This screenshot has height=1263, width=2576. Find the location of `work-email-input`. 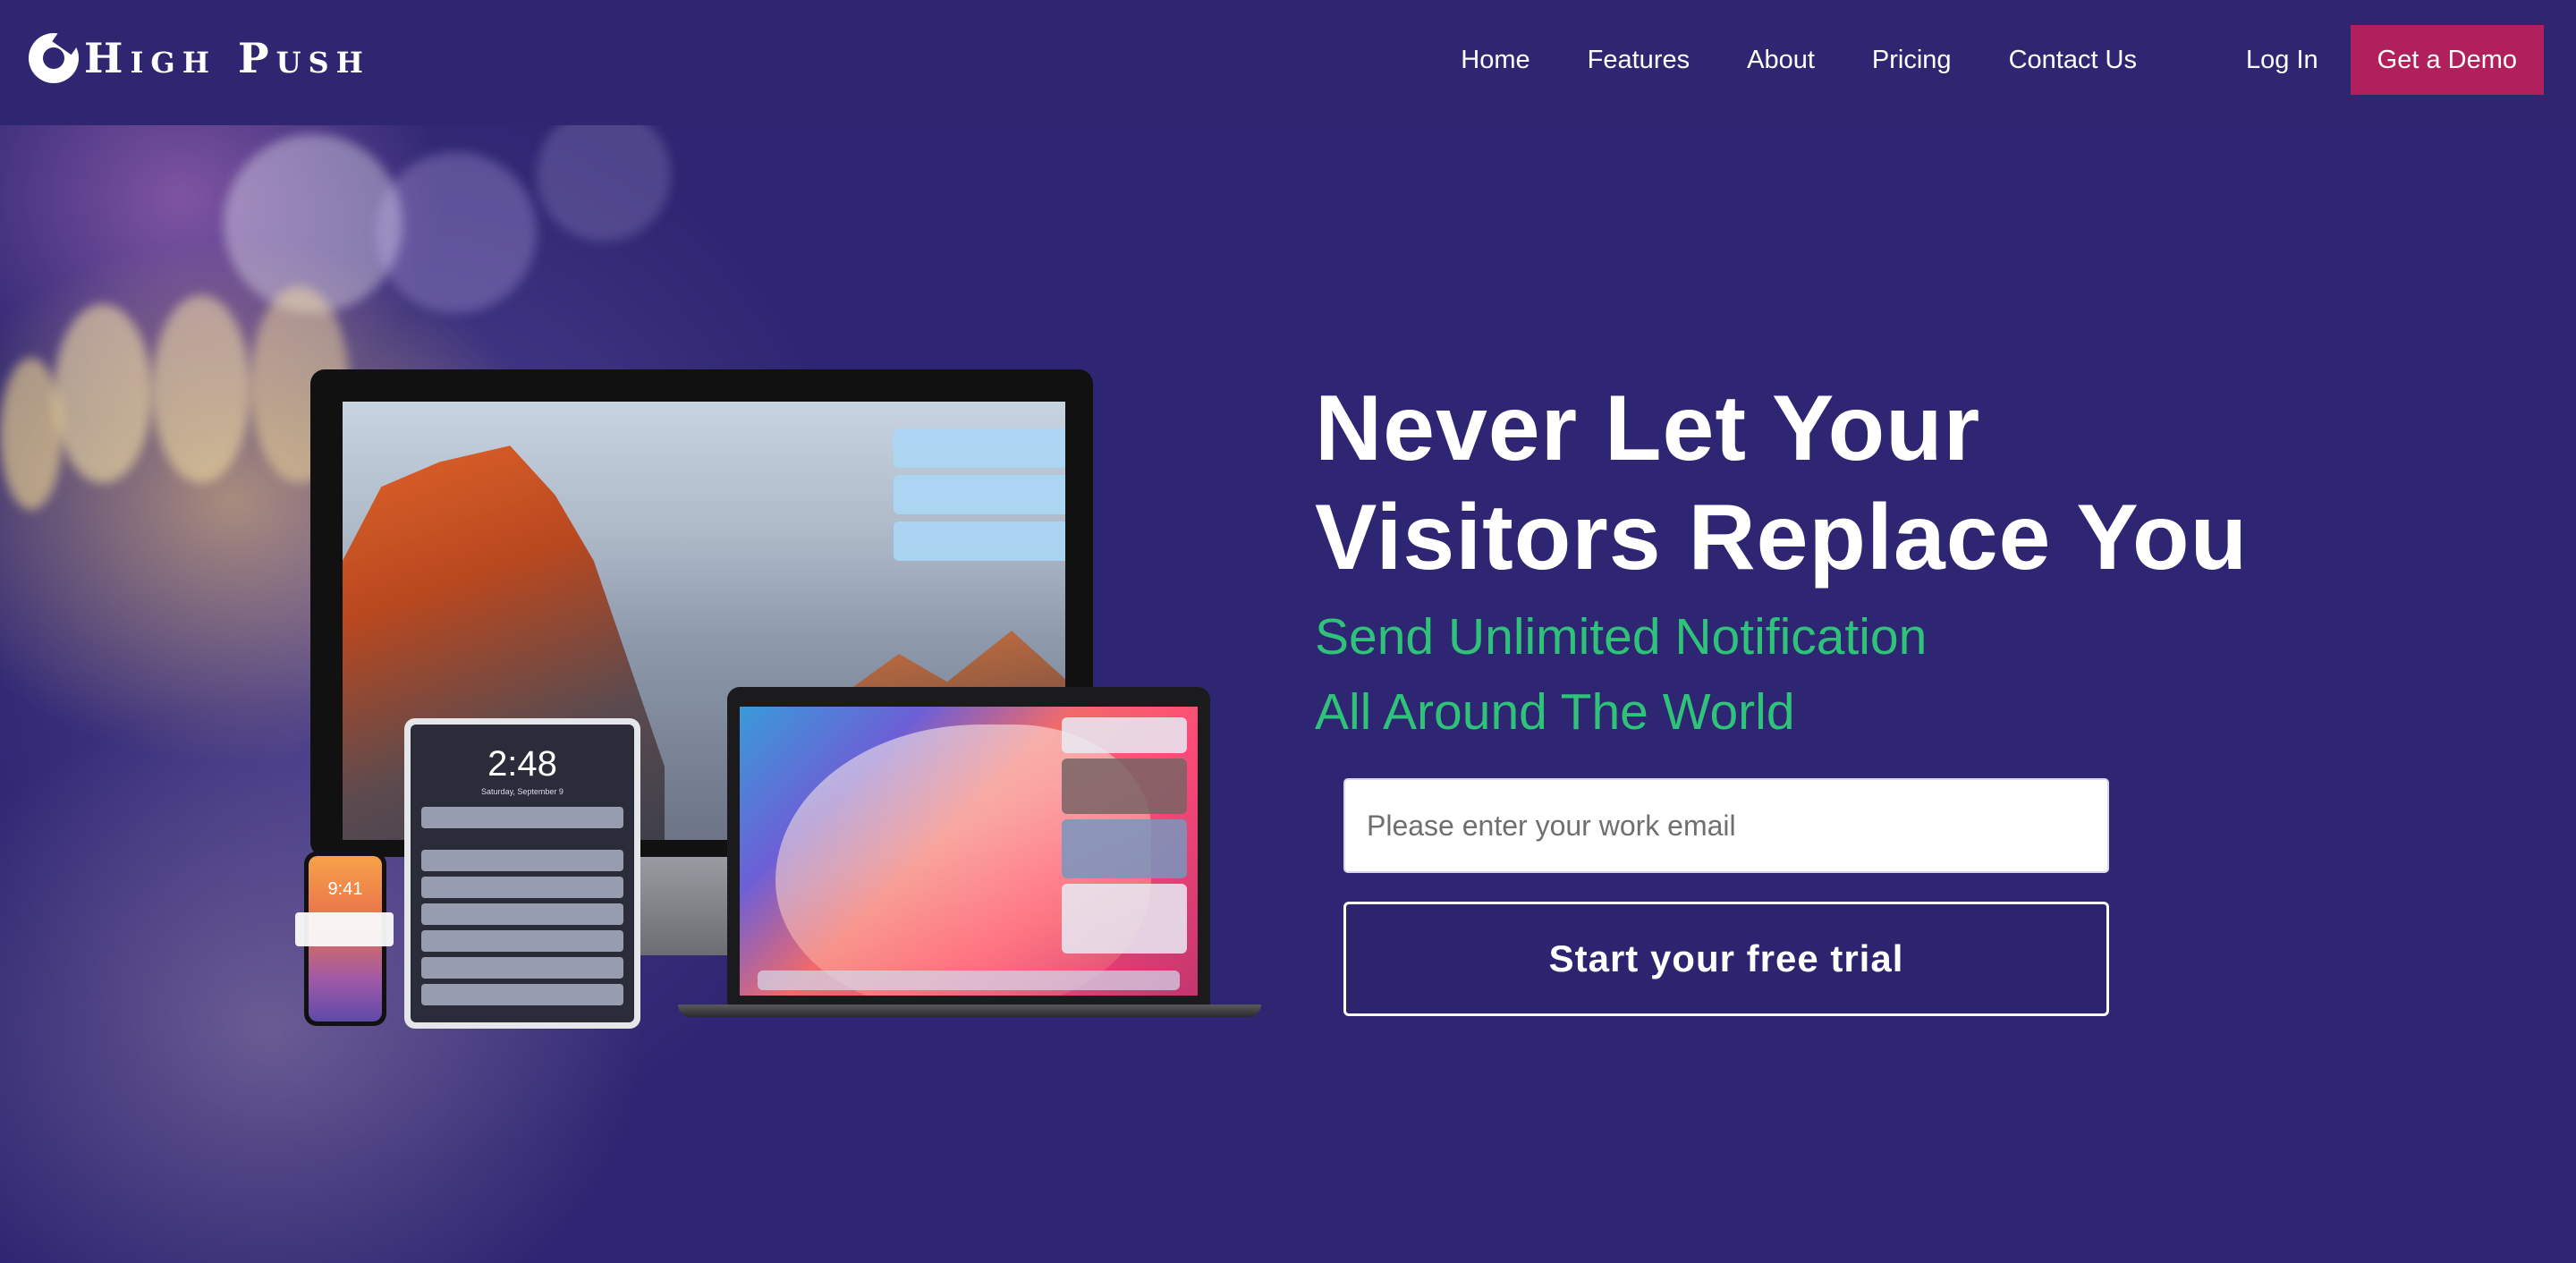

work-email-input is located at coordinates (1726, 825).